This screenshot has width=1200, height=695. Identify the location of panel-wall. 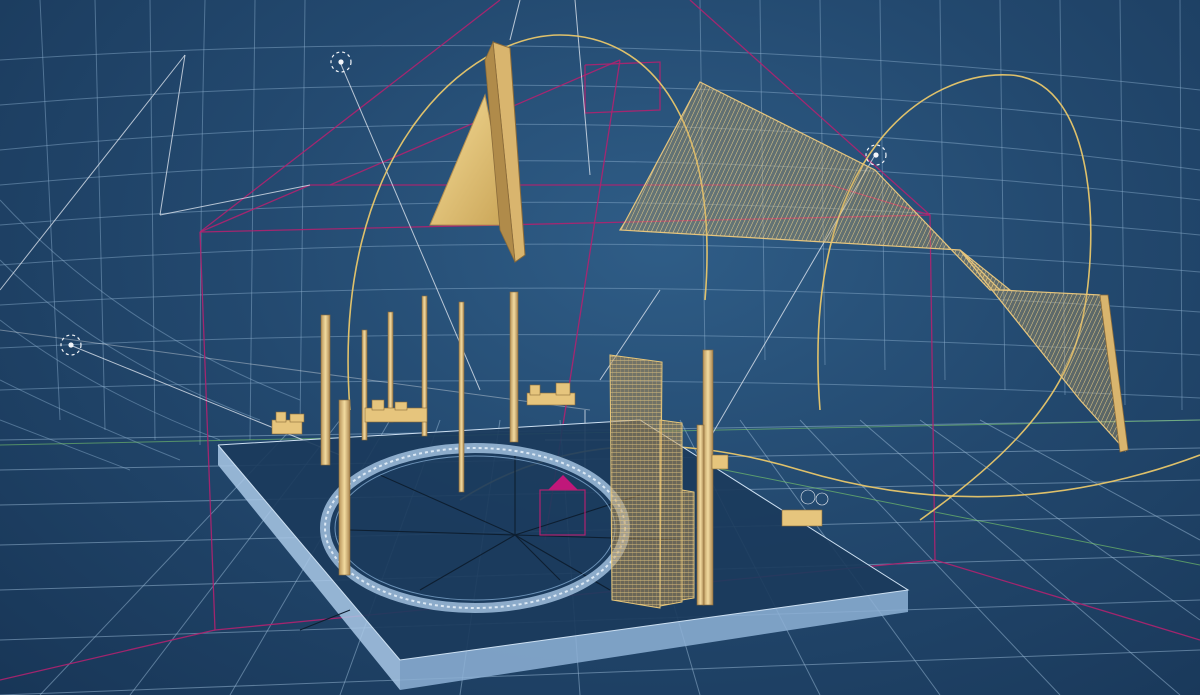
(652, 481).